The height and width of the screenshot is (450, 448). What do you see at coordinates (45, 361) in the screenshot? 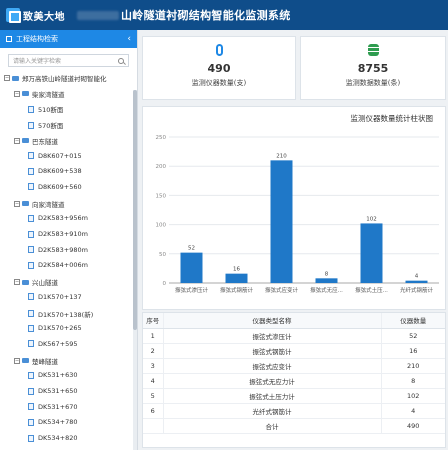
I see `tree-item-label: 楚峰隧道` at bounding box center [45, 361].